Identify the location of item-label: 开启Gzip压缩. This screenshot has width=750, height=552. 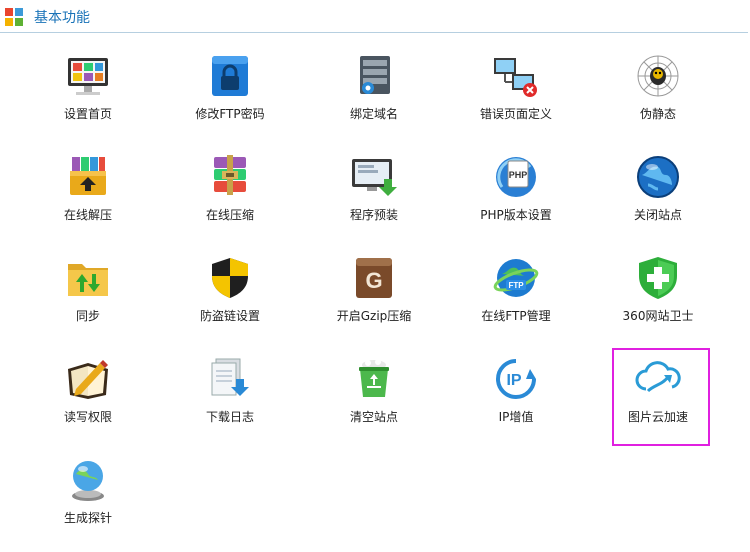
(374, 316).